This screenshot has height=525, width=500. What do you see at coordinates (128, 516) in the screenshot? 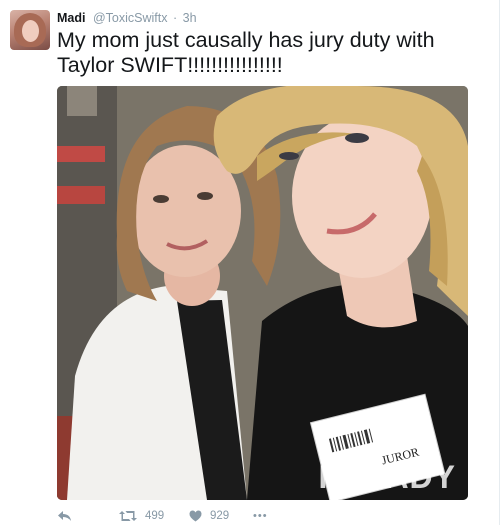
I see `retweet-icon` at bounding box center [128, 516].